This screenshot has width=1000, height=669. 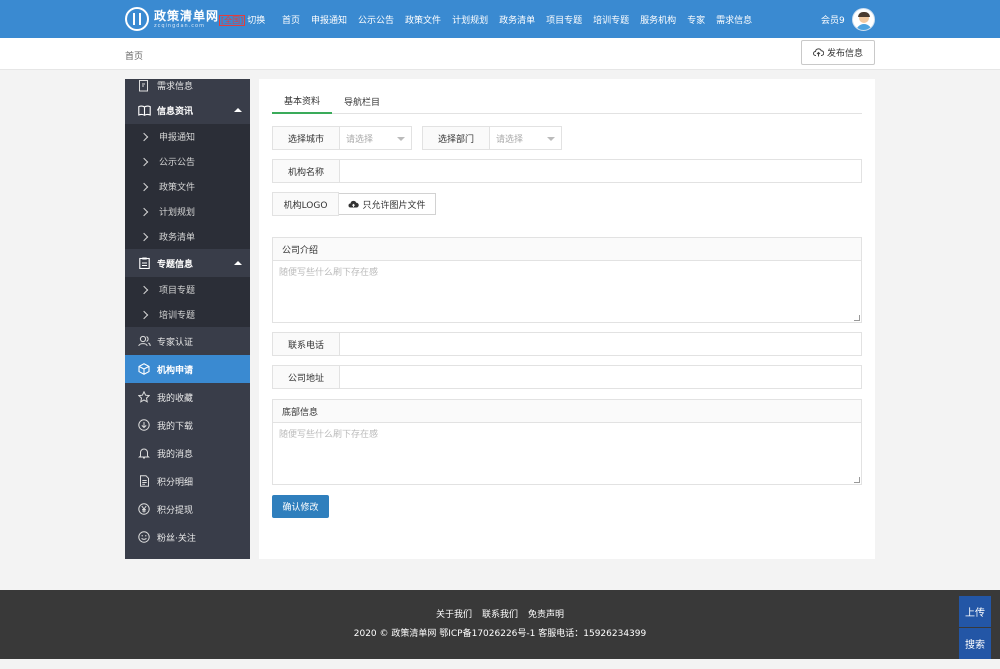 I want to click on city-select-field: 选择城市 请选择, so click(x=342, y=138).